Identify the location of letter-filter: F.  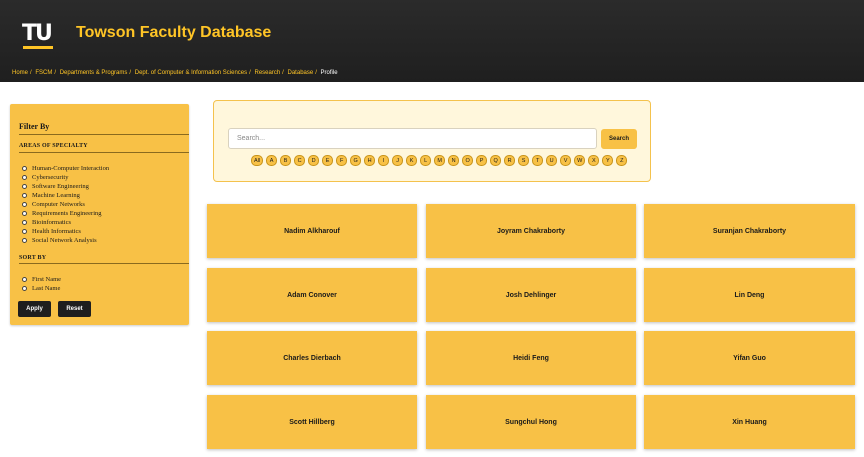
(342, 160).